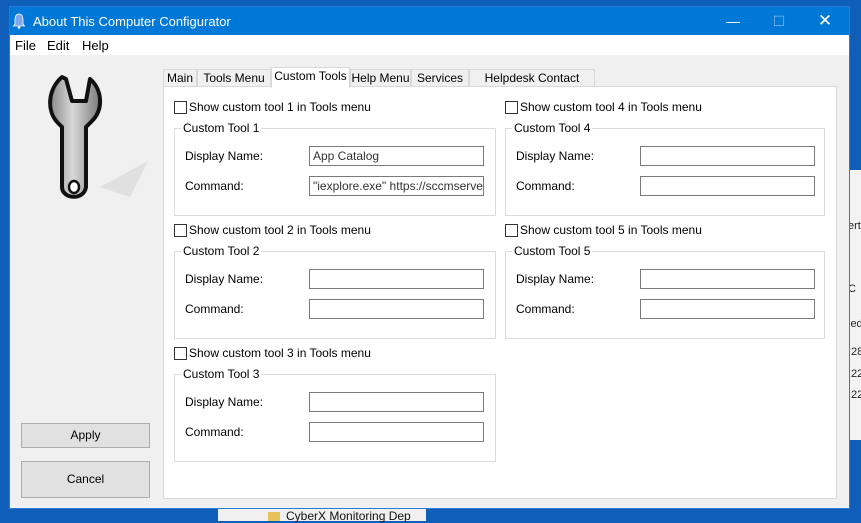  I want to click on tab-custom-tools: Custom Tools, so click(310, 77).